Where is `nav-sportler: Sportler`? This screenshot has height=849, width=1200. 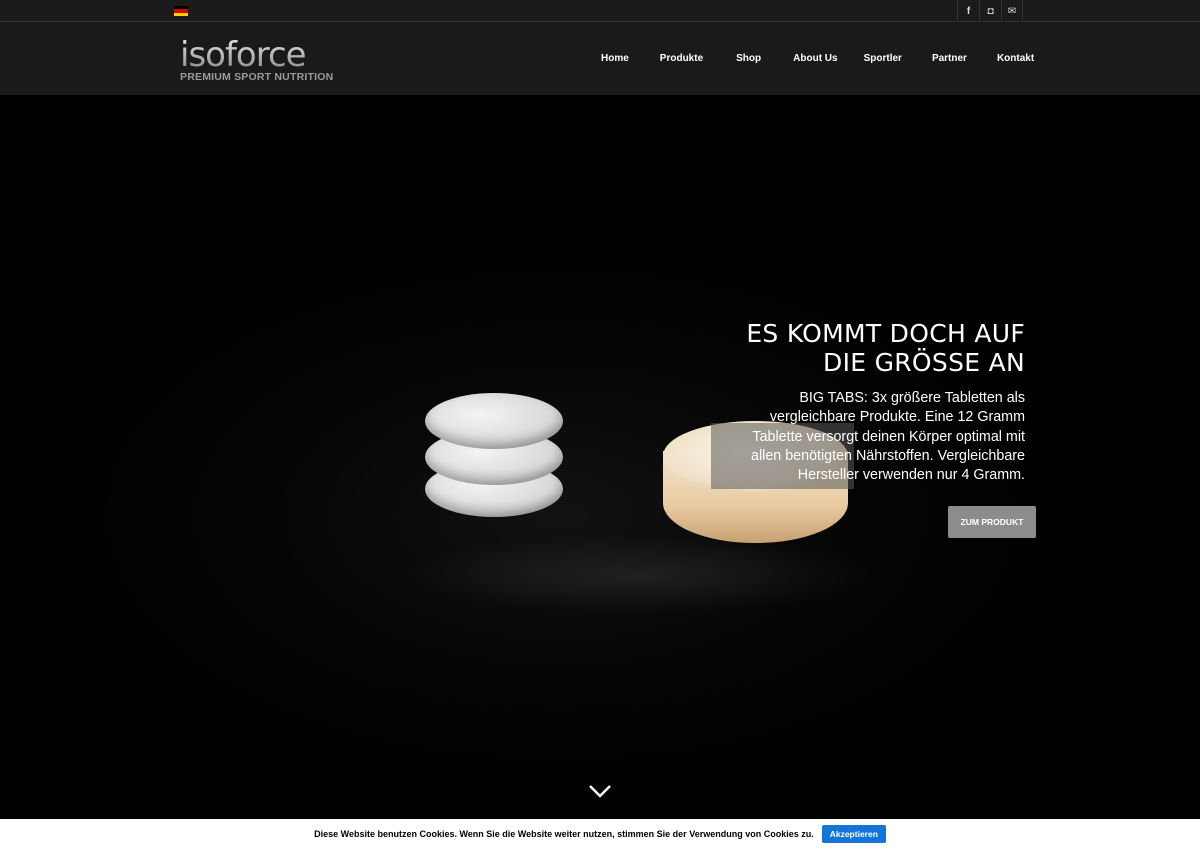 nav-sportler: Sportler is located at coordinates (883, 58).